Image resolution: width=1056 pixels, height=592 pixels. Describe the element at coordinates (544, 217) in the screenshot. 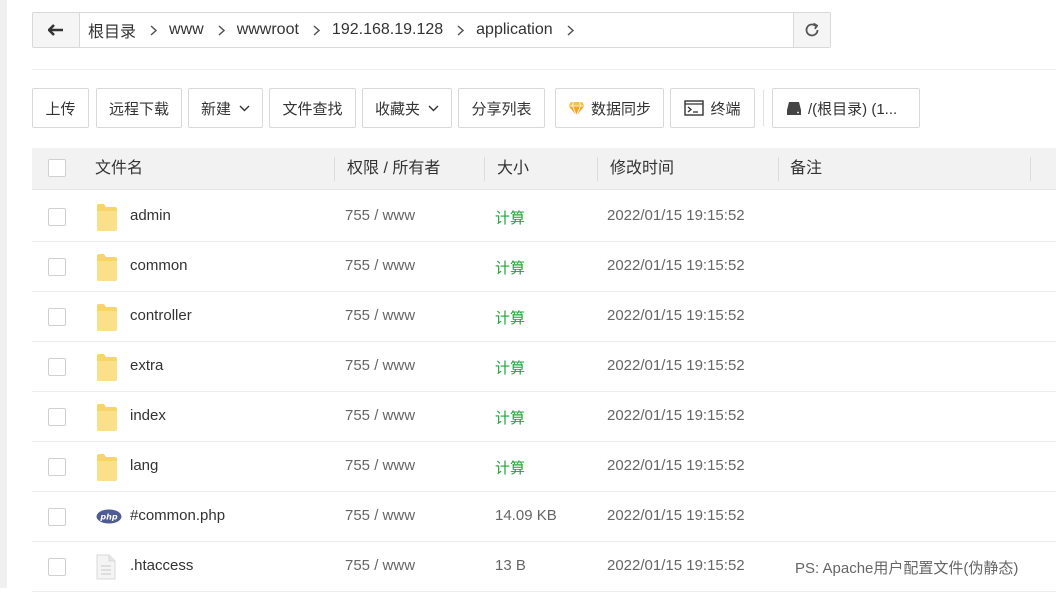

I see `table-row: admin 755 / www 计算 2022/01/15 19:15:52` at that location.